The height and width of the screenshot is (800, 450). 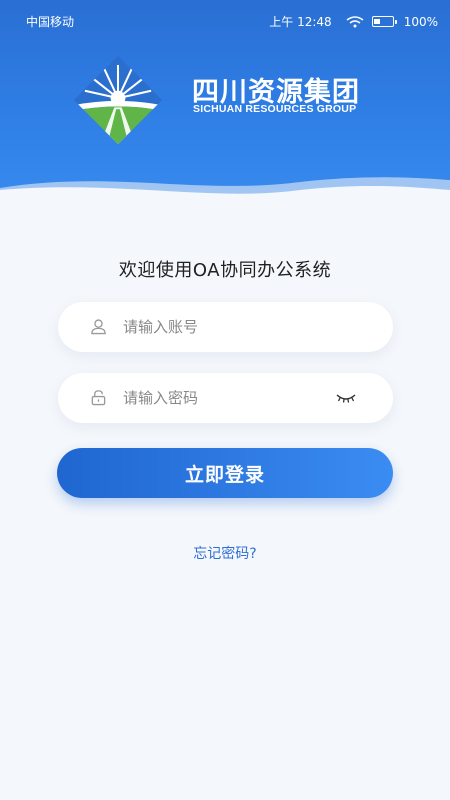 I want to click on wave-decoration, so click(x=225, y=196).